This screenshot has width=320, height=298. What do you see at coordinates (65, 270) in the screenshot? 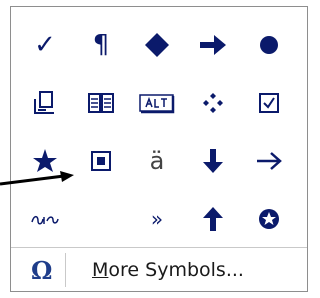
I see `vertical-divider` at bounding box center [65, 270].